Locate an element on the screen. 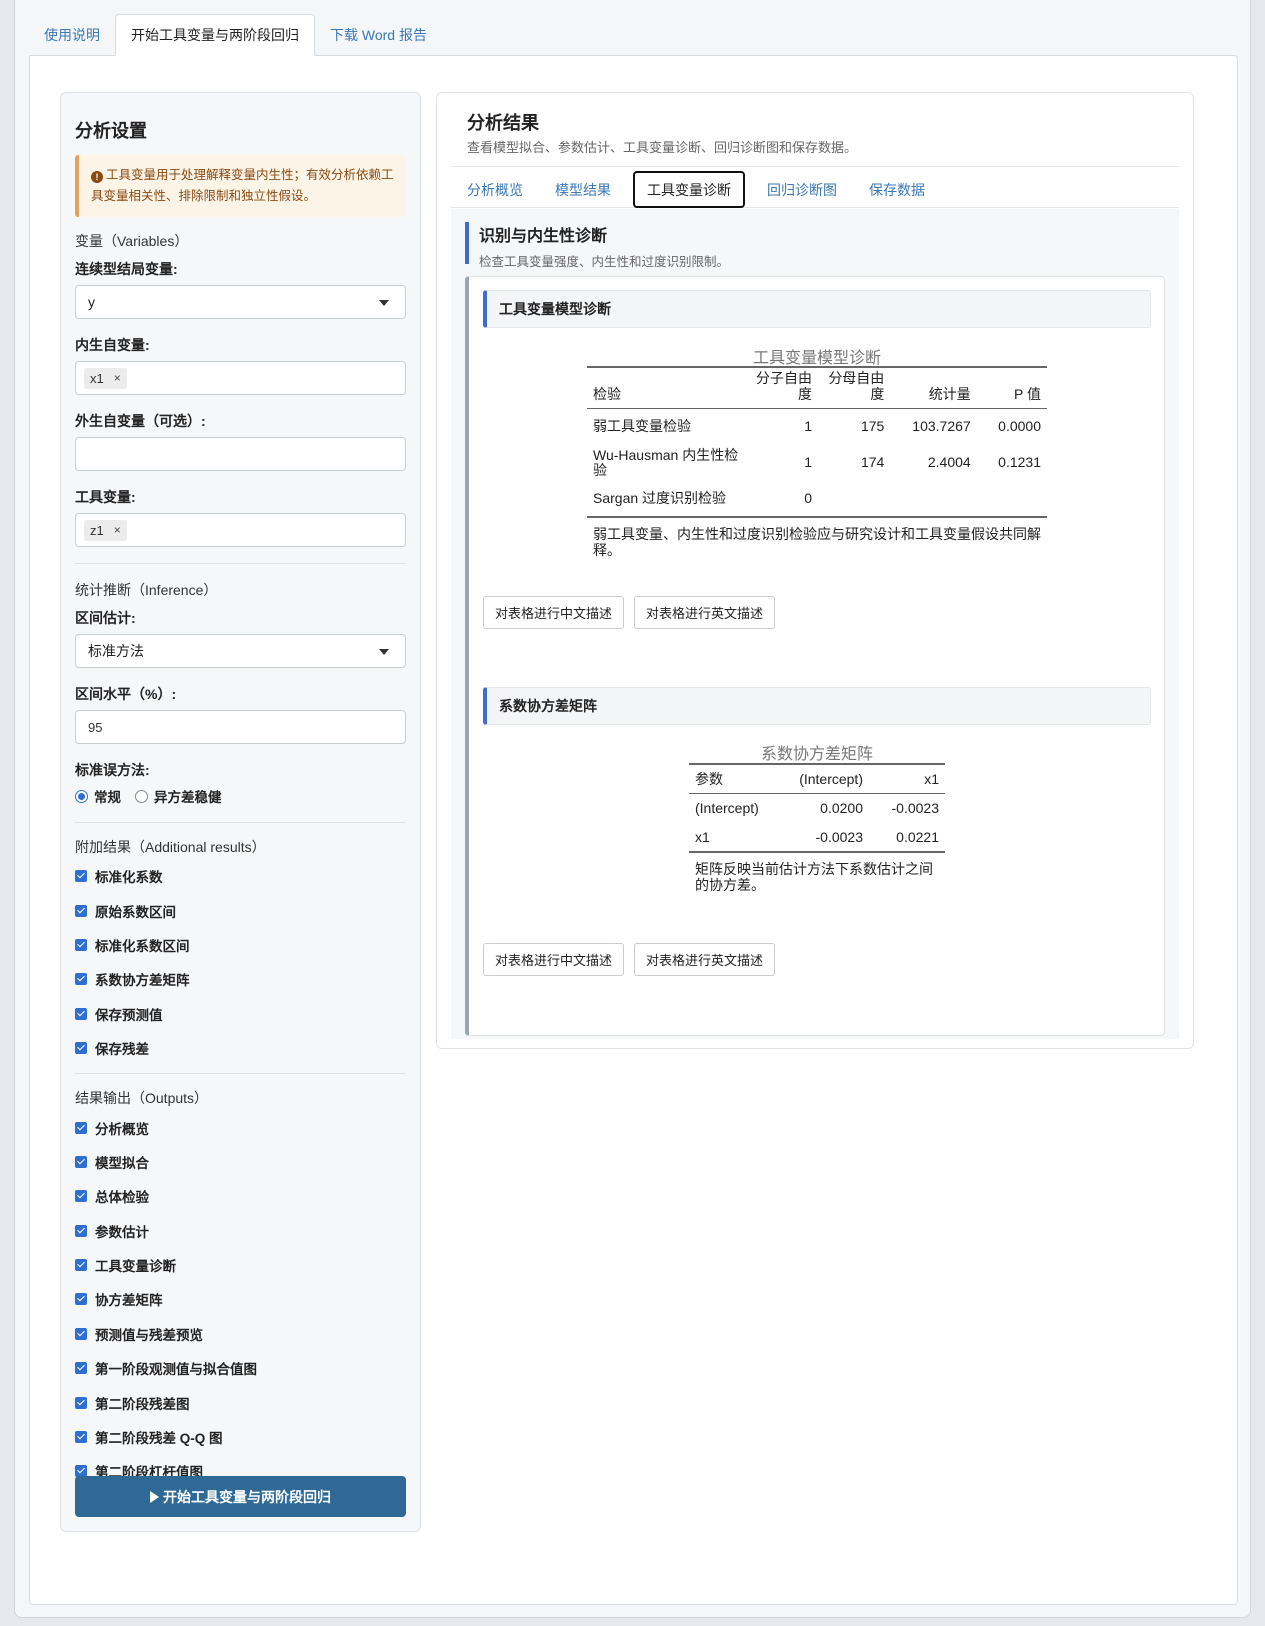 This screenshot has width=1265, height=1626. table-row: Wu-Hausman 内生性检验 1 174 2.4004 0.1231 is located at coordinates (817, 463).